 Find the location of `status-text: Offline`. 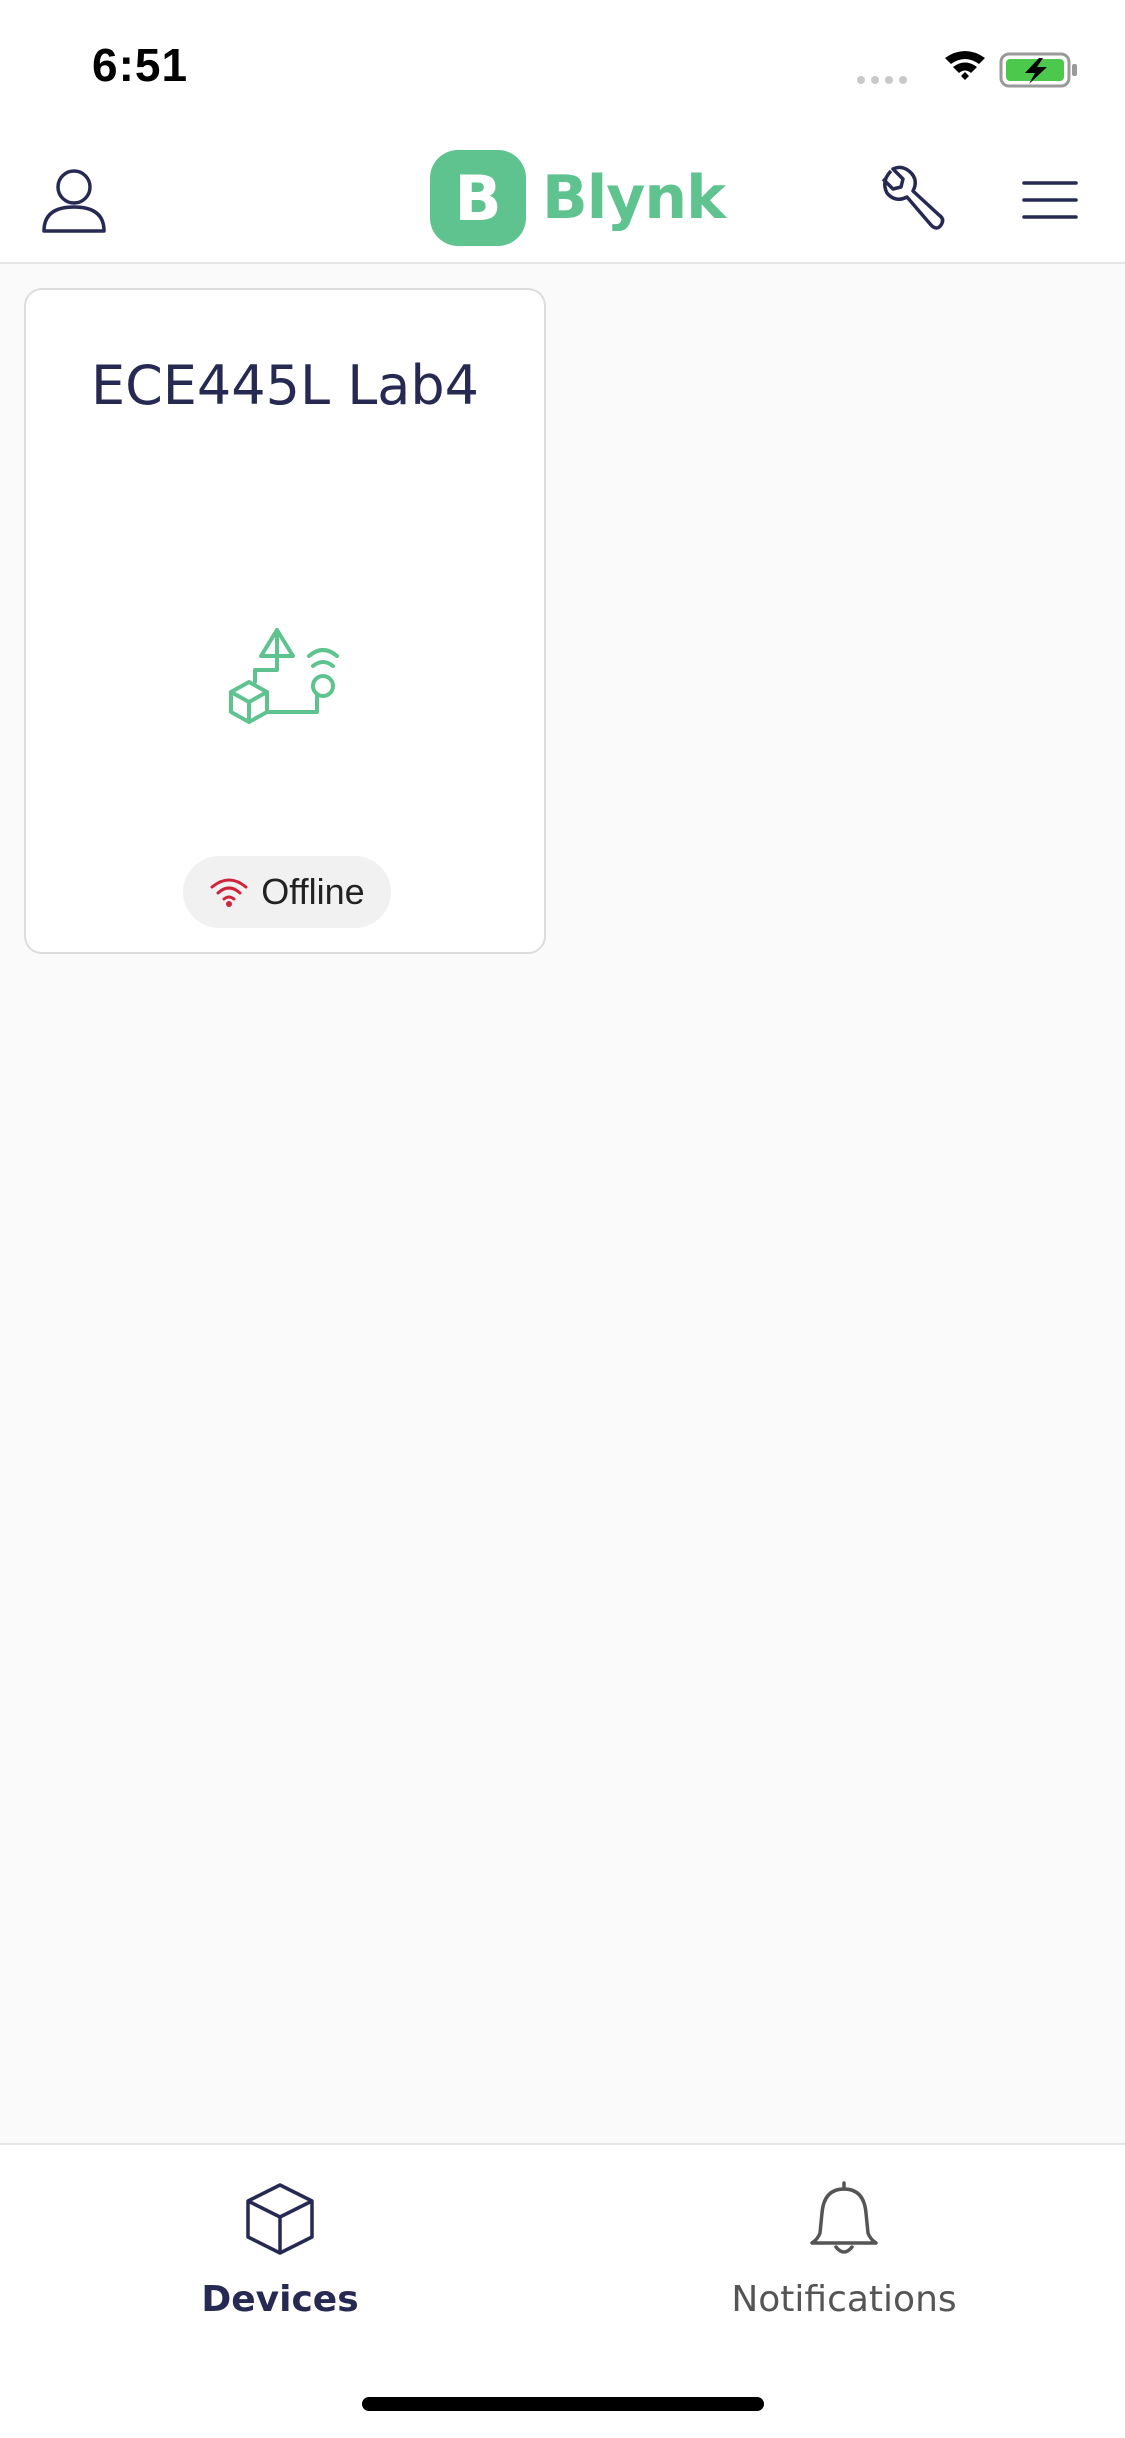

status-text: Offline is located at coordinates (313, 891).